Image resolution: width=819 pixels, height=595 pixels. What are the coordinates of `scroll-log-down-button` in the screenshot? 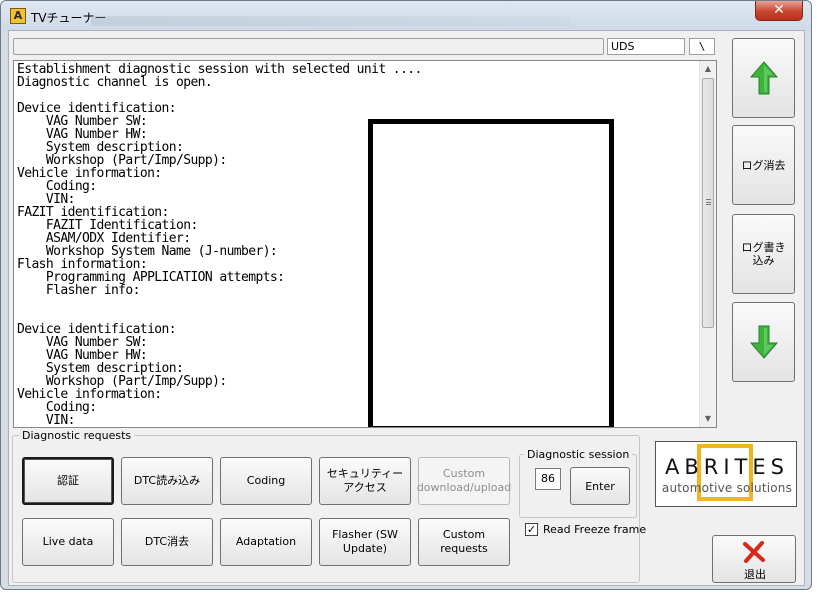 It's located at (763, 342).